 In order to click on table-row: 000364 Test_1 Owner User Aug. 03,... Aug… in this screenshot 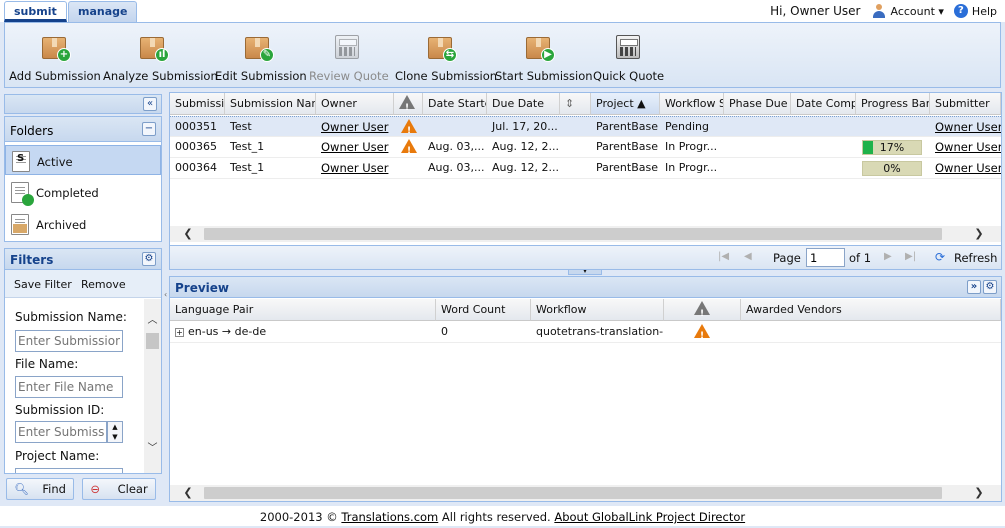, I will do `click(585, 168)`.